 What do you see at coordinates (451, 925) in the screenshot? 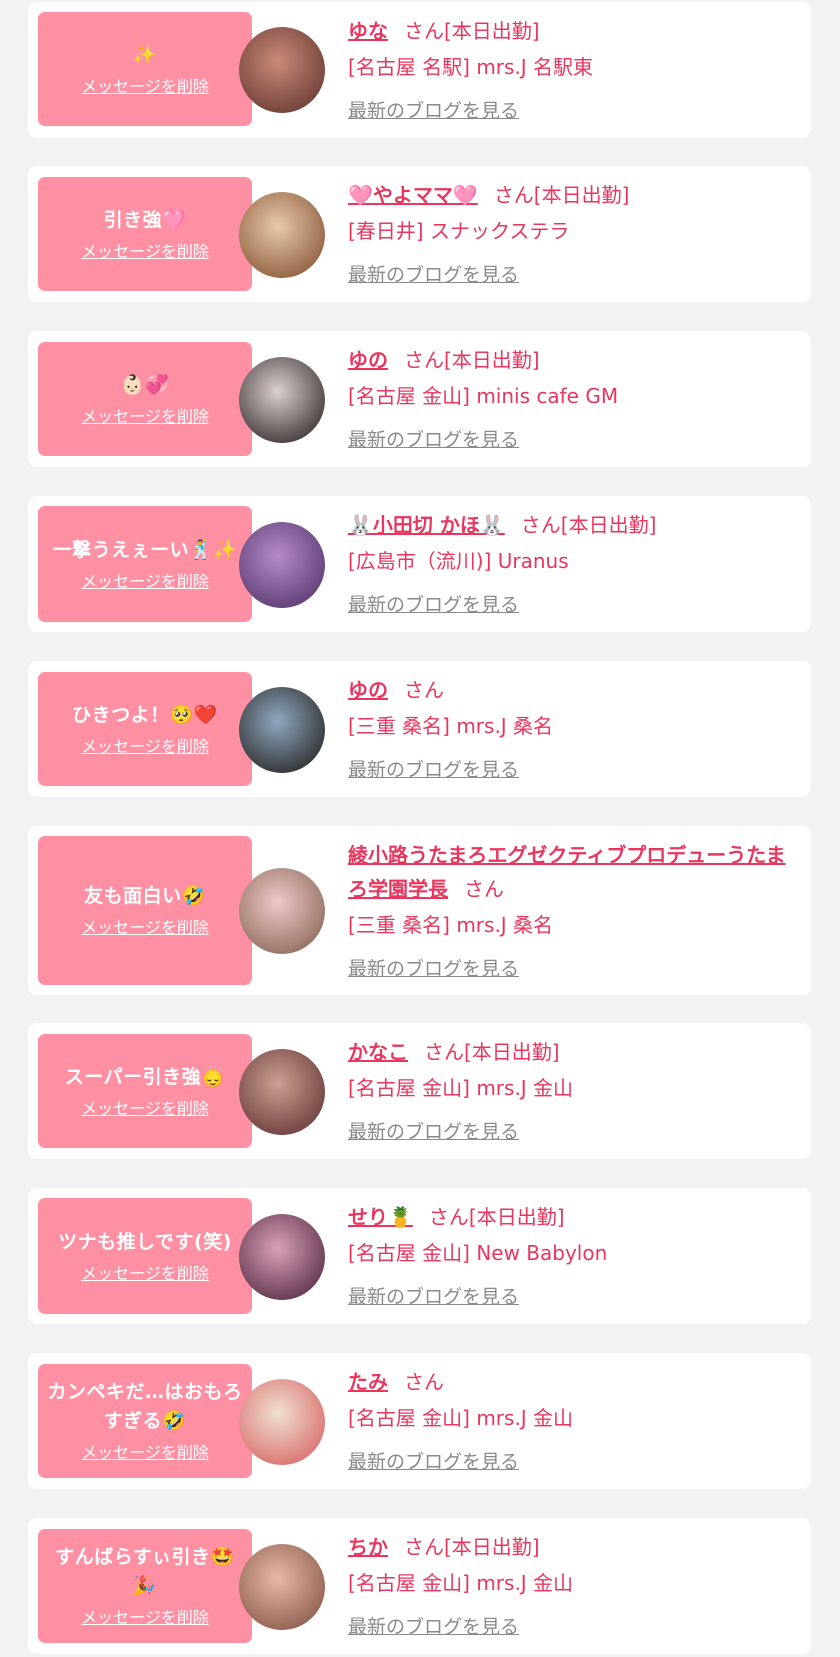
I see `shop-location: [三重 桑名] mrs.J 桑名` at bounding box center [451, 925].